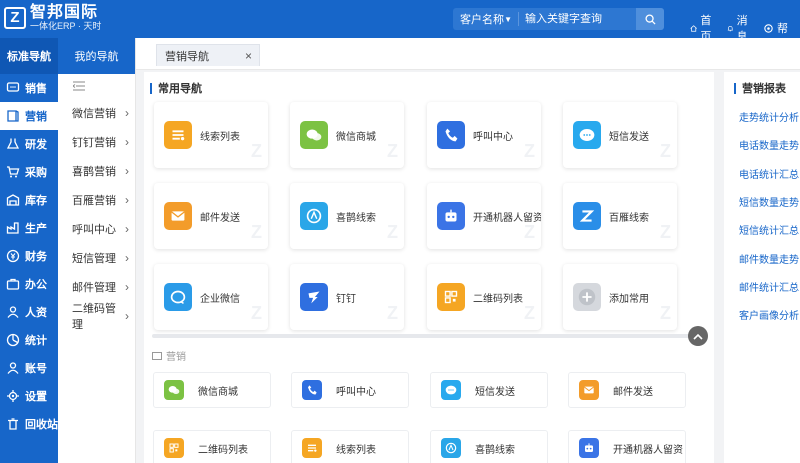 The height and width of the screenshot is (463, 800). What do you see at coordinates (13, 396) in the screenshot?
I see `gear-icon` at bounding box center [13, 396].